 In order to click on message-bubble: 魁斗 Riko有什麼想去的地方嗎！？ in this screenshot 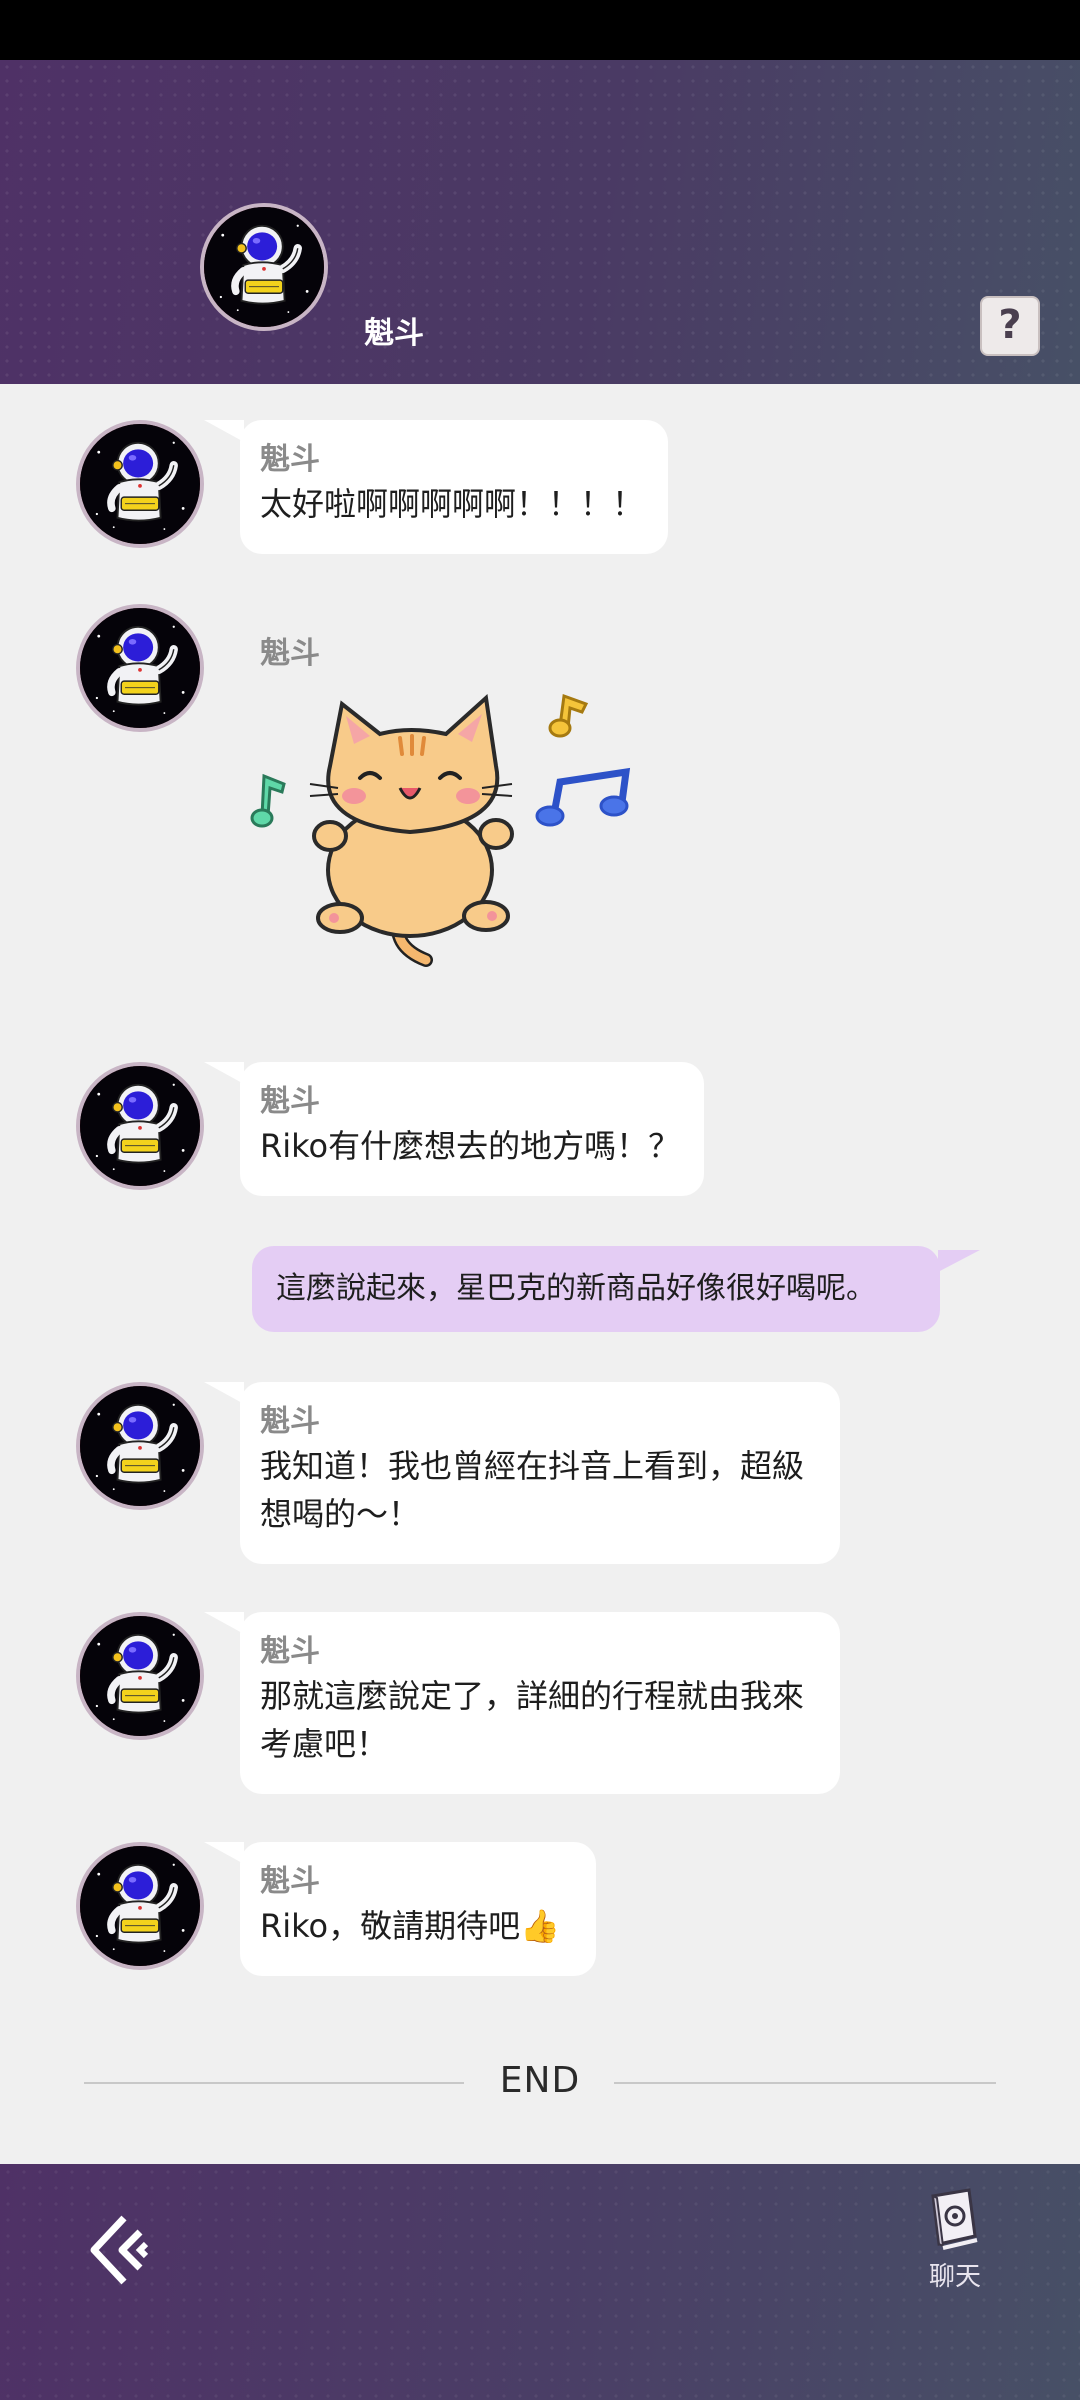, I will do `click(454, 1129)`.